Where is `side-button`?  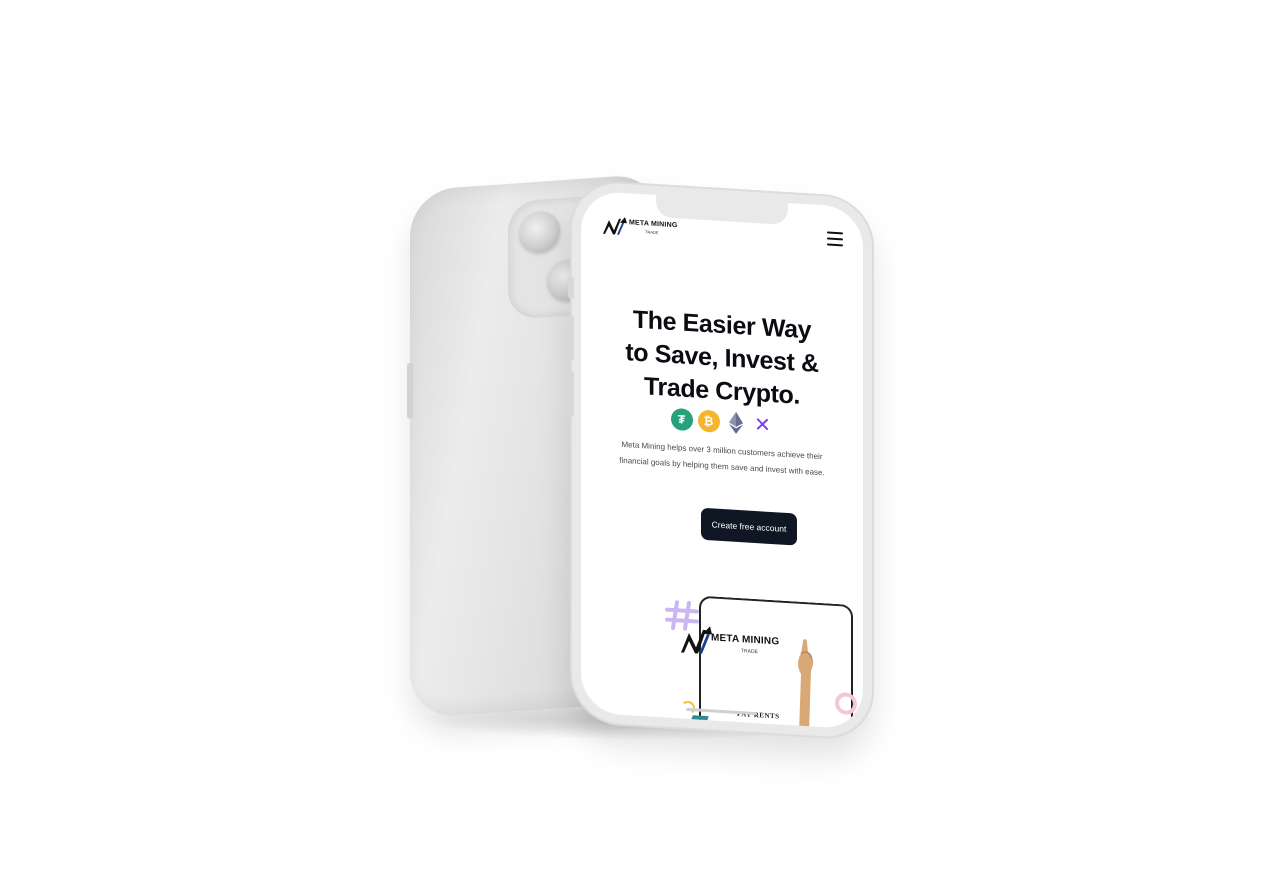 side-button is located at coordinates (410, 390).